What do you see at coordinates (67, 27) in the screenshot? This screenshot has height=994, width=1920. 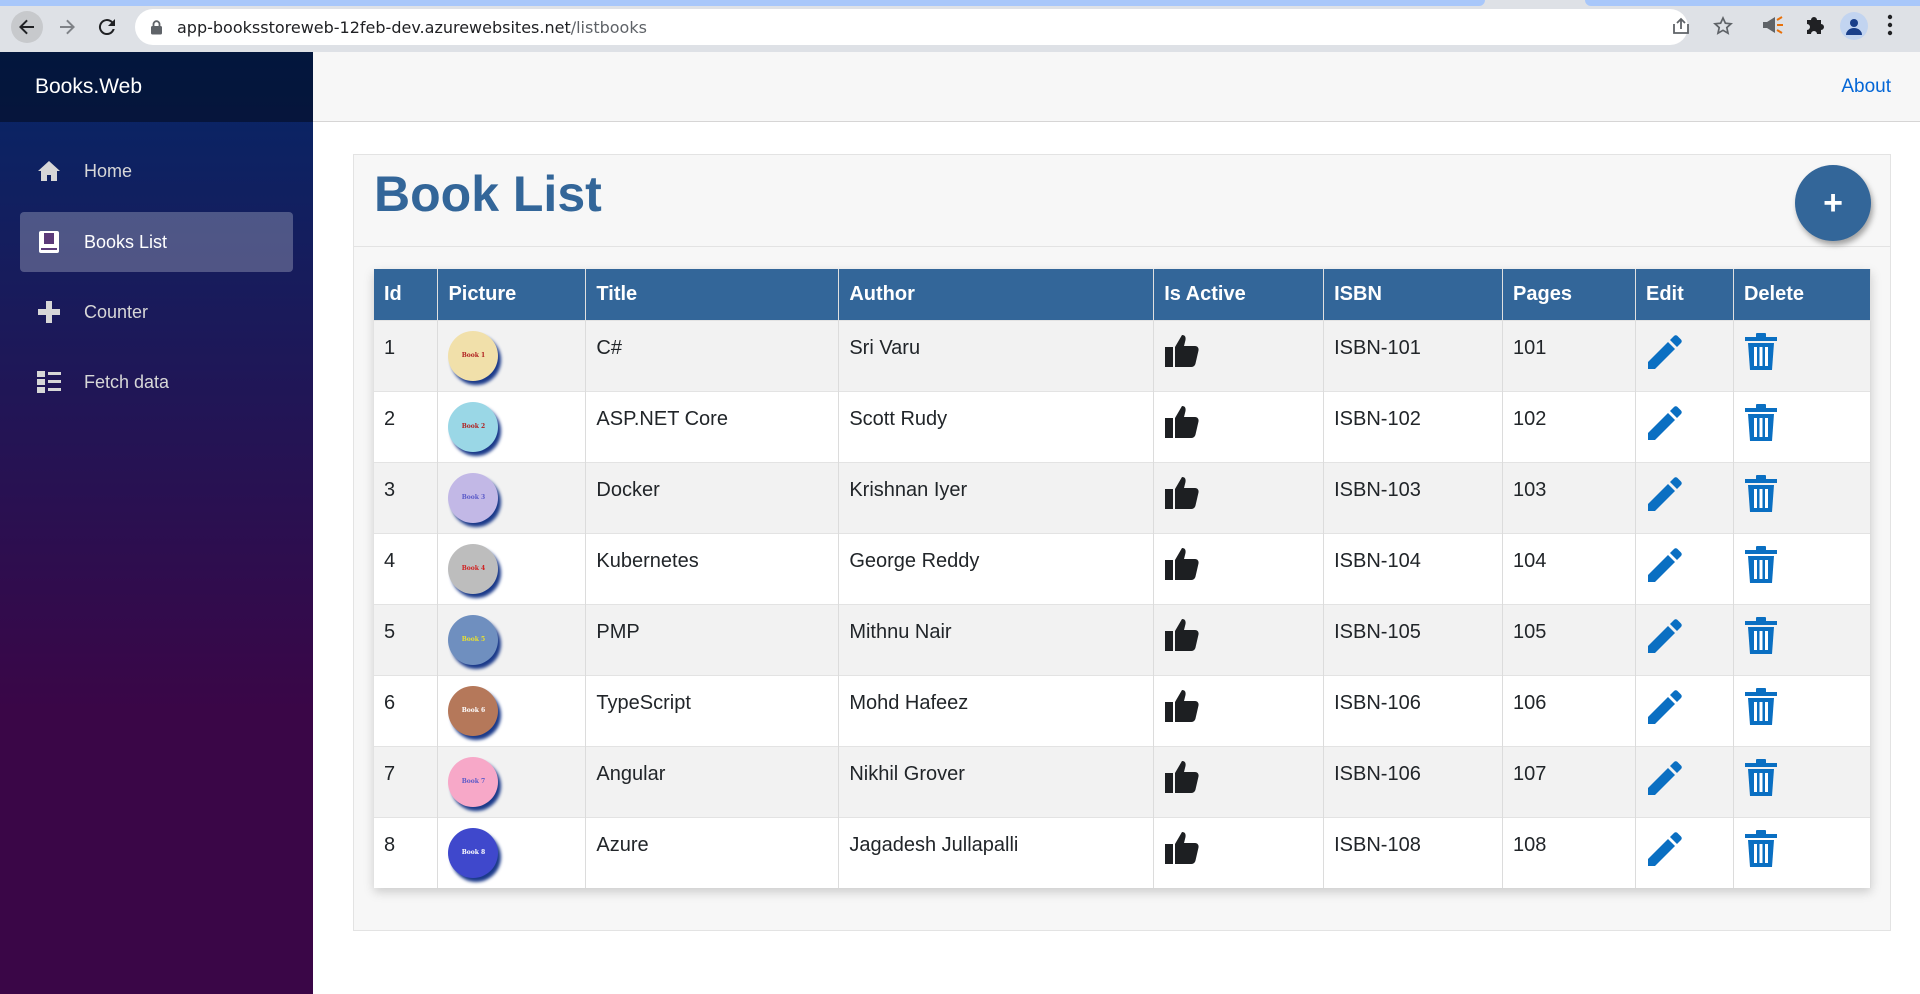 I see `forward-button` at bounding box center [67, 27].